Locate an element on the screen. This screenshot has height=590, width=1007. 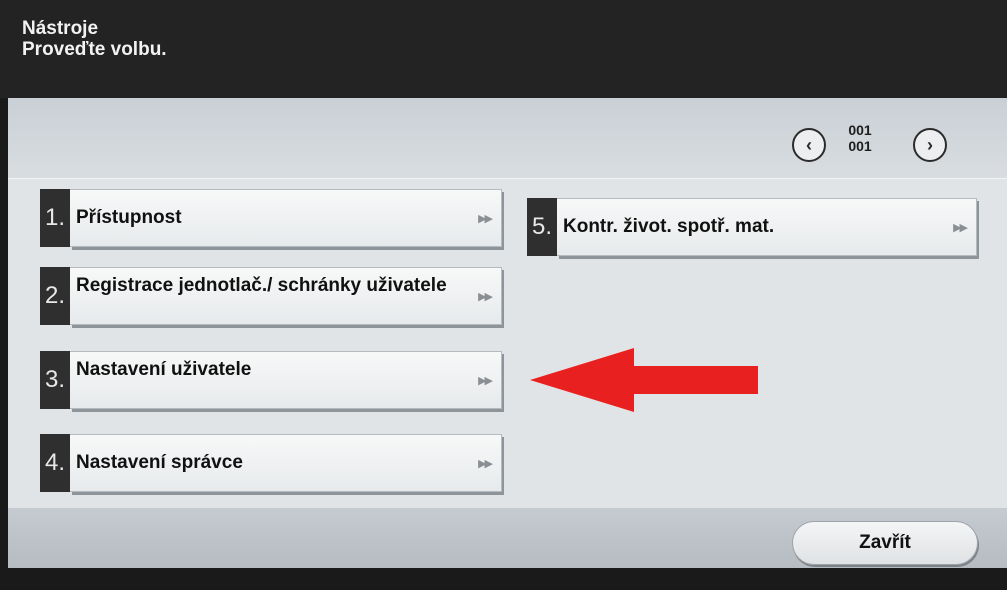
menu-item-label: Kontr. život. spotř. mat. is located at coordinates (669, 226).